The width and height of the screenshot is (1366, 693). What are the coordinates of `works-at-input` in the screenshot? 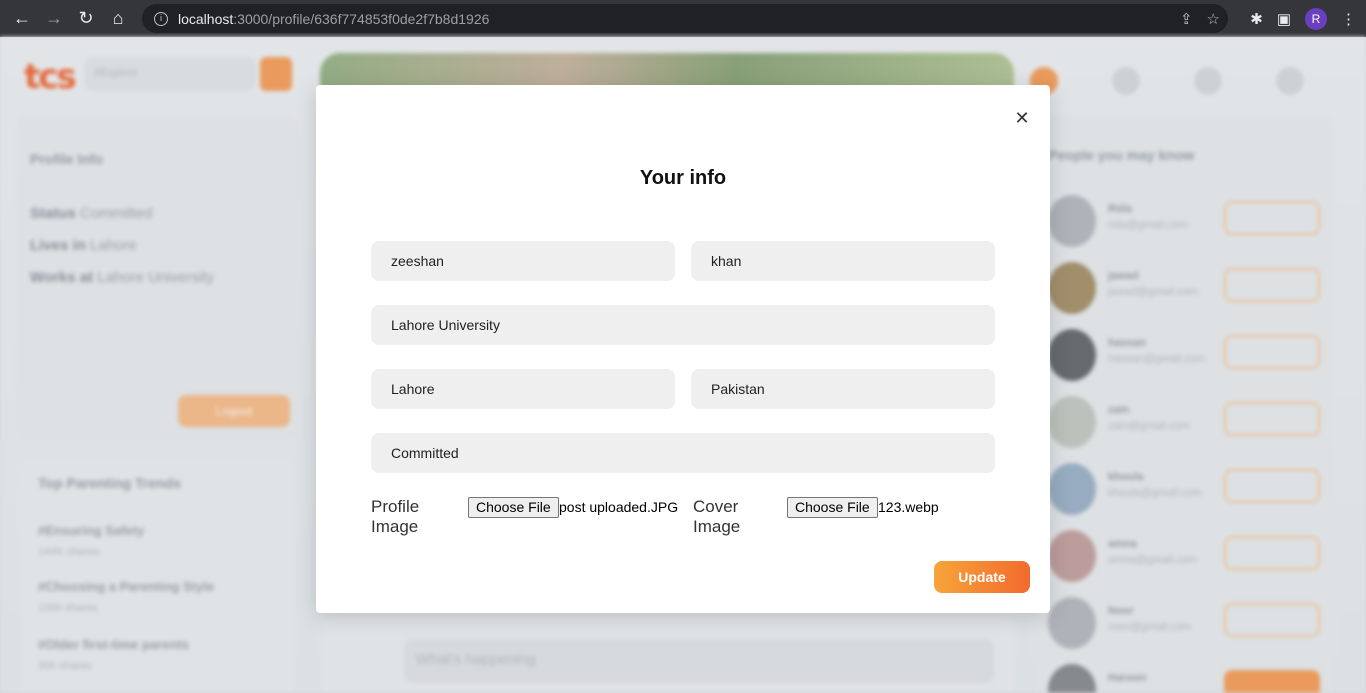 It's located at (683, 325).